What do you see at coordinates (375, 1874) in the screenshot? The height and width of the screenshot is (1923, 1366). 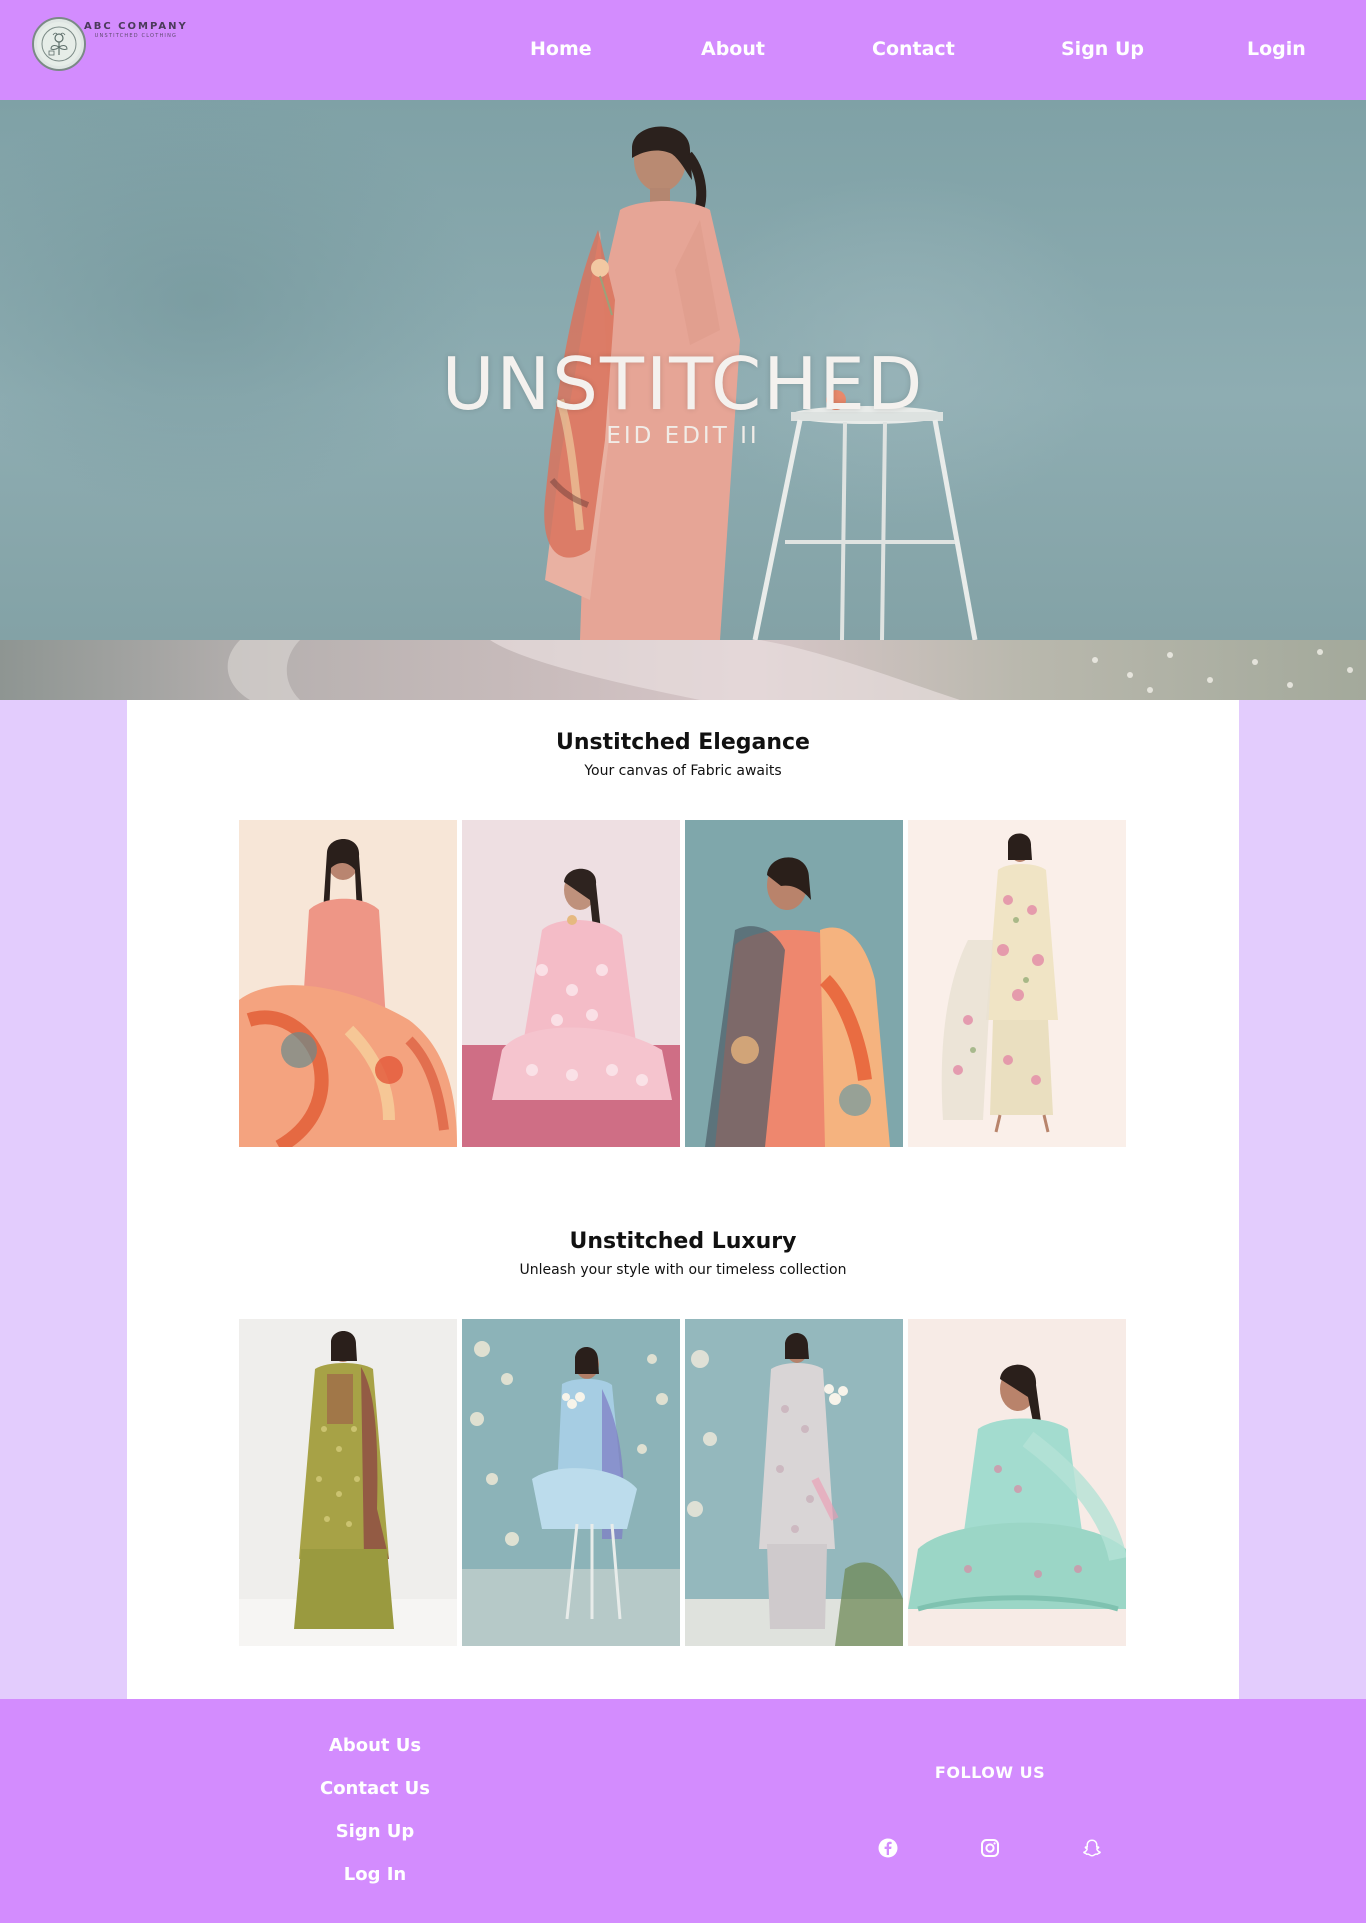 I see `footer-log-in-link: Log In` at bounding box center [375, 1874].